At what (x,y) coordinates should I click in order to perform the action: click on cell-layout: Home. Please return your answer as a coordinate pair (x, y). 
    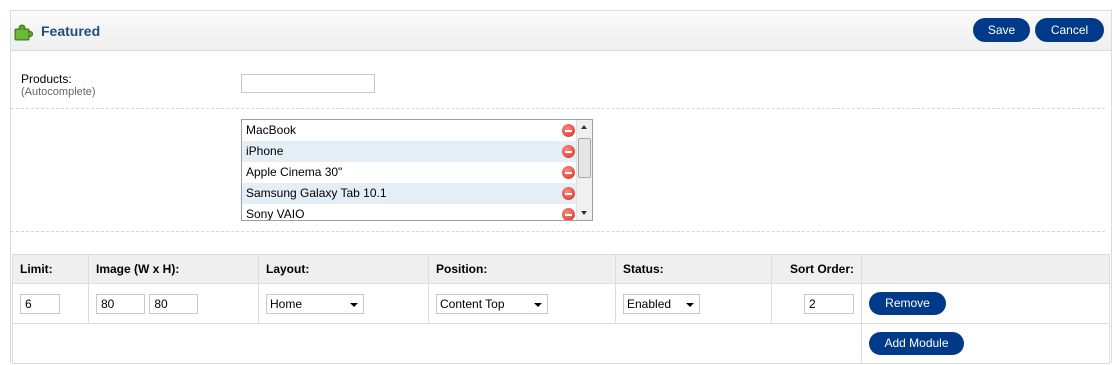
    Looking at the image, I should click on (343, 303).